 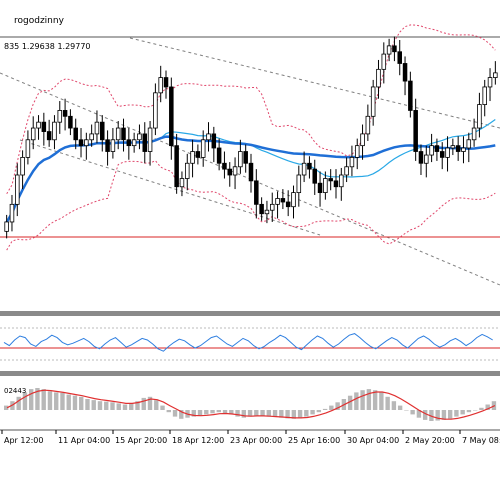 I want to click on macd-panel, so click(x=250, y=409).